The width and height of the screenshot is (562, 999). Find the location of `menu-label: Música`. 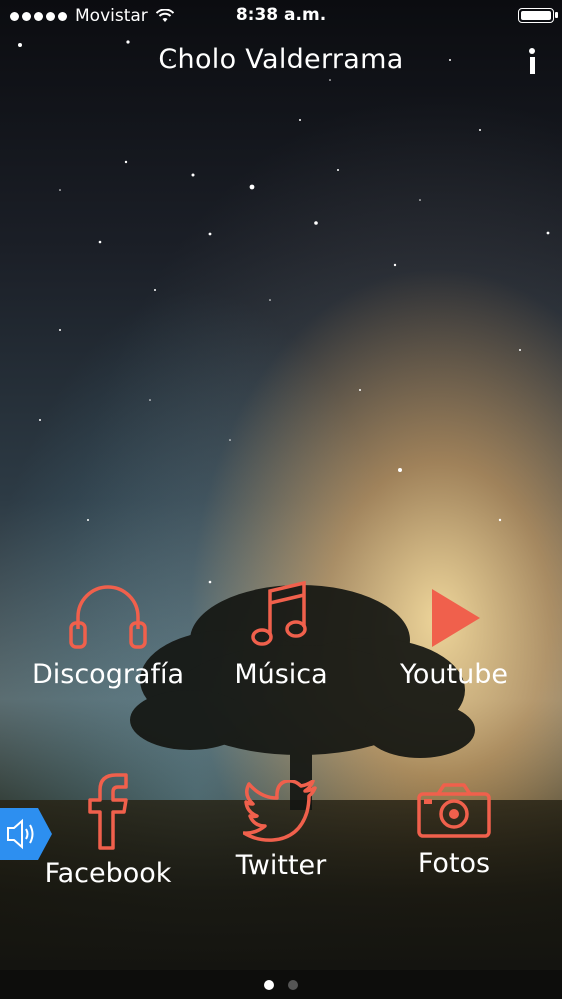

menu-label: Música is located at coordinates (281, 674).